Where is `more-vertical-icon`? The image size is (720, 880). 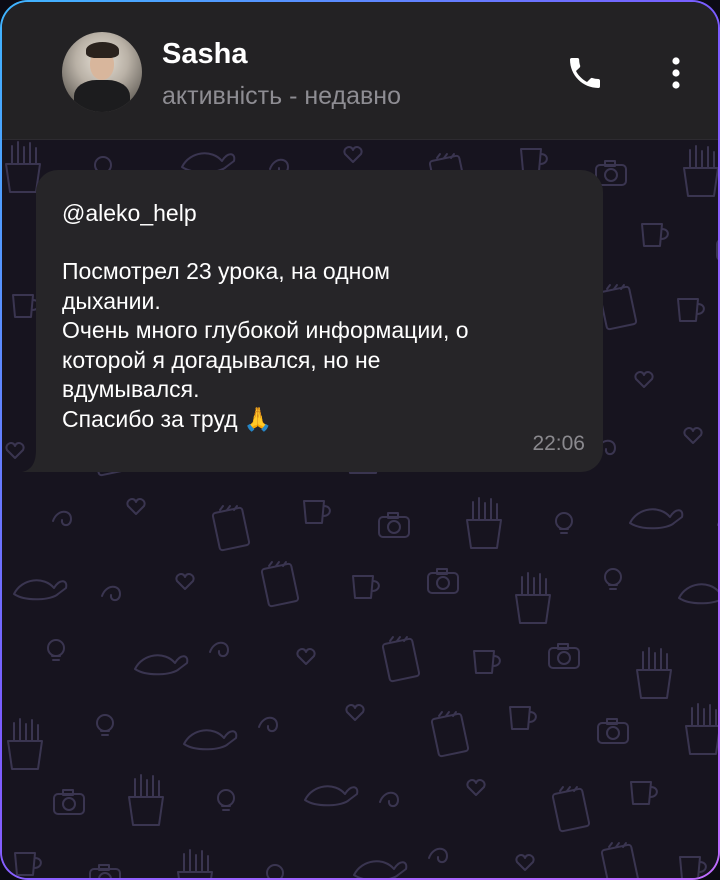 more-vertical-icon is located at coordinates (676, 73).